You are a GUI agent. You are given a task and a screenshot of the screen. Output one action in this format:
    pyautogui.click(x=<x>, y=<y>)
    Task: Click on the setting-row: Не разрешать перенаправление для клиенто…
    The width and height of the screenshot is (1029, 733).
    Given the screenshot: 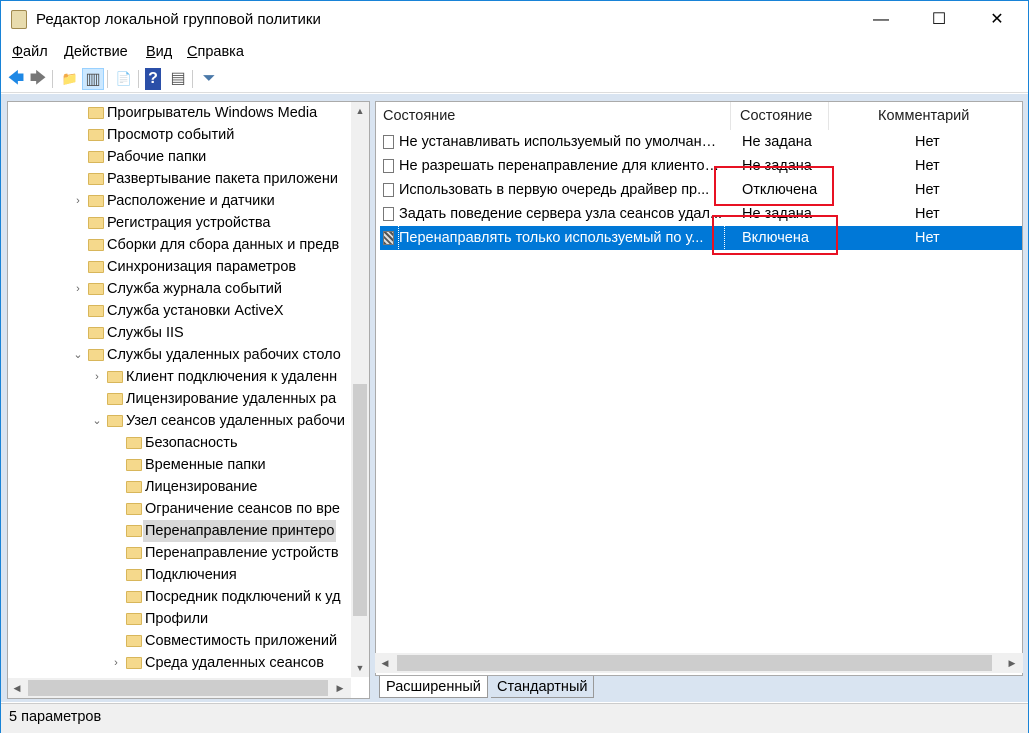 What is the action you would take?
    pyautogui.click(x=701, y=166)
    